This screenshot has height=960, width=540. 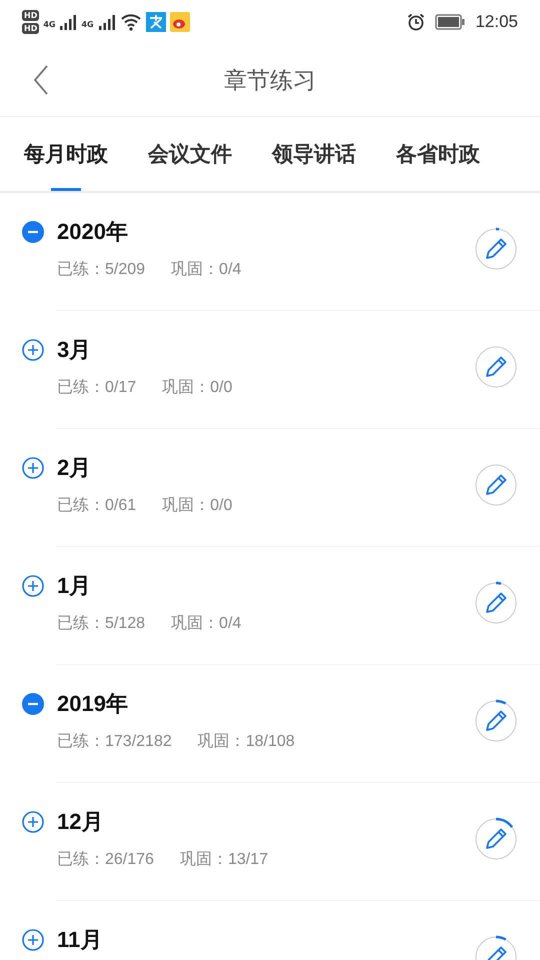 What do you see at coordinates (314, 154) in the screenshot?
I see `tab: 领导讲话` at bounding box center [314, 154].